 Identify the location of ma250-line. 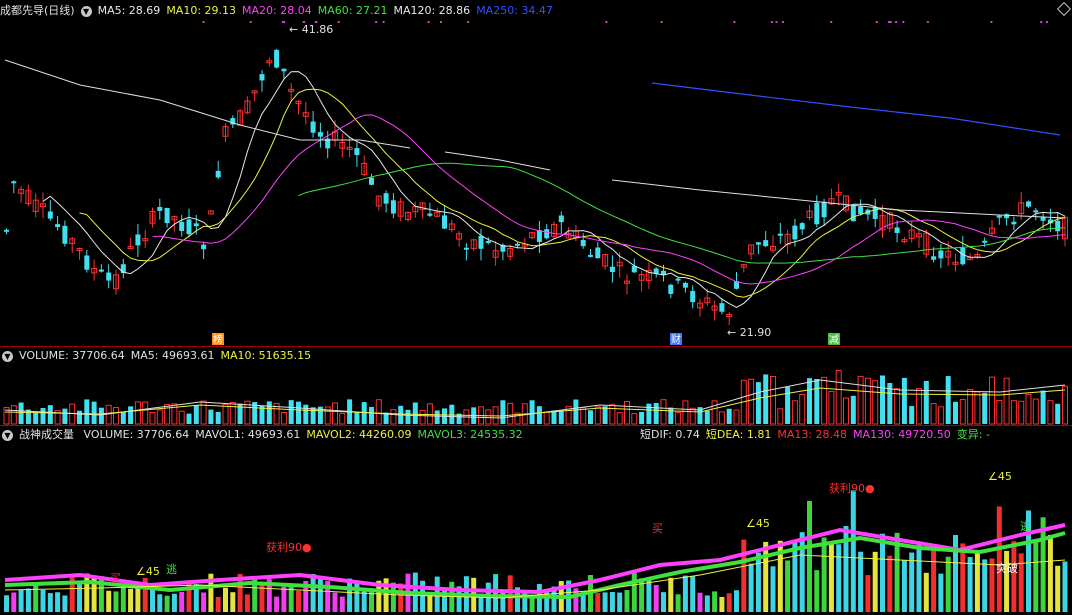
(856, 109).